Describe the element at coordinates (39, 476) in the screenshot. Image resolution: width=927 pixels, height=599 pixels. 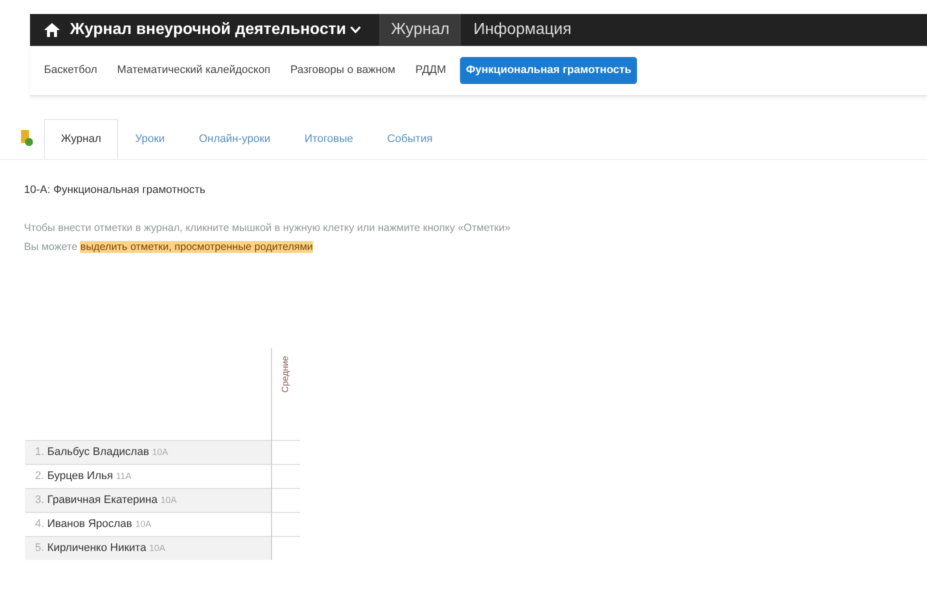
I see `row-number: 2.` at that location.